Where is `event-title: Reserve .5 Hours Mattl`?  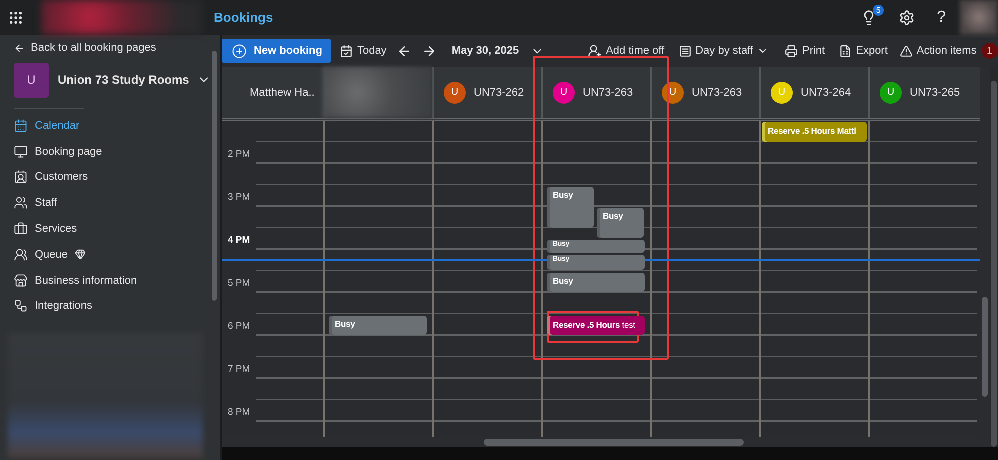
event-title: Reserve .5 Hours Mattl is located at coordinates (812, 131).